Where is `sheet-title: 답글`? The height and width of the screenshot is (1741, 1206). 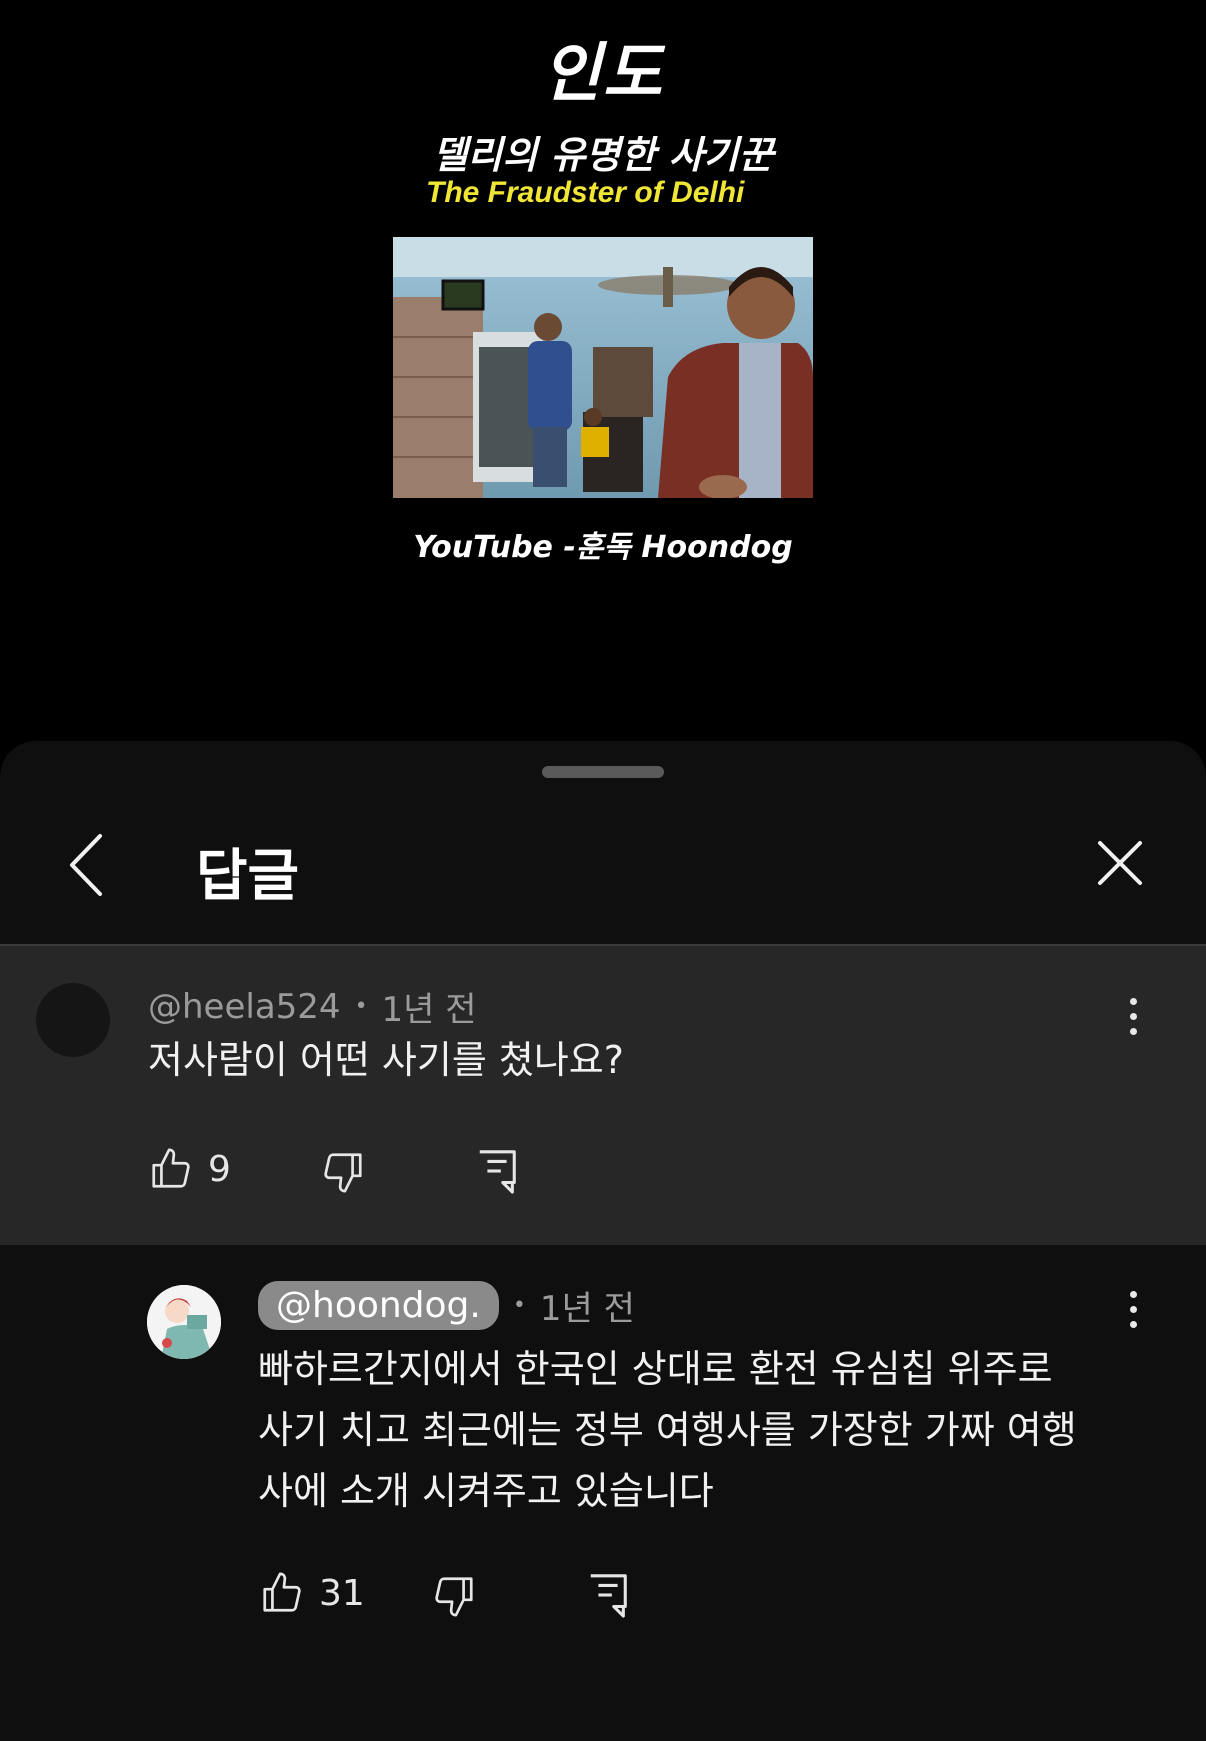 sheet-title: 답글 is located at coordinates (248, 876).